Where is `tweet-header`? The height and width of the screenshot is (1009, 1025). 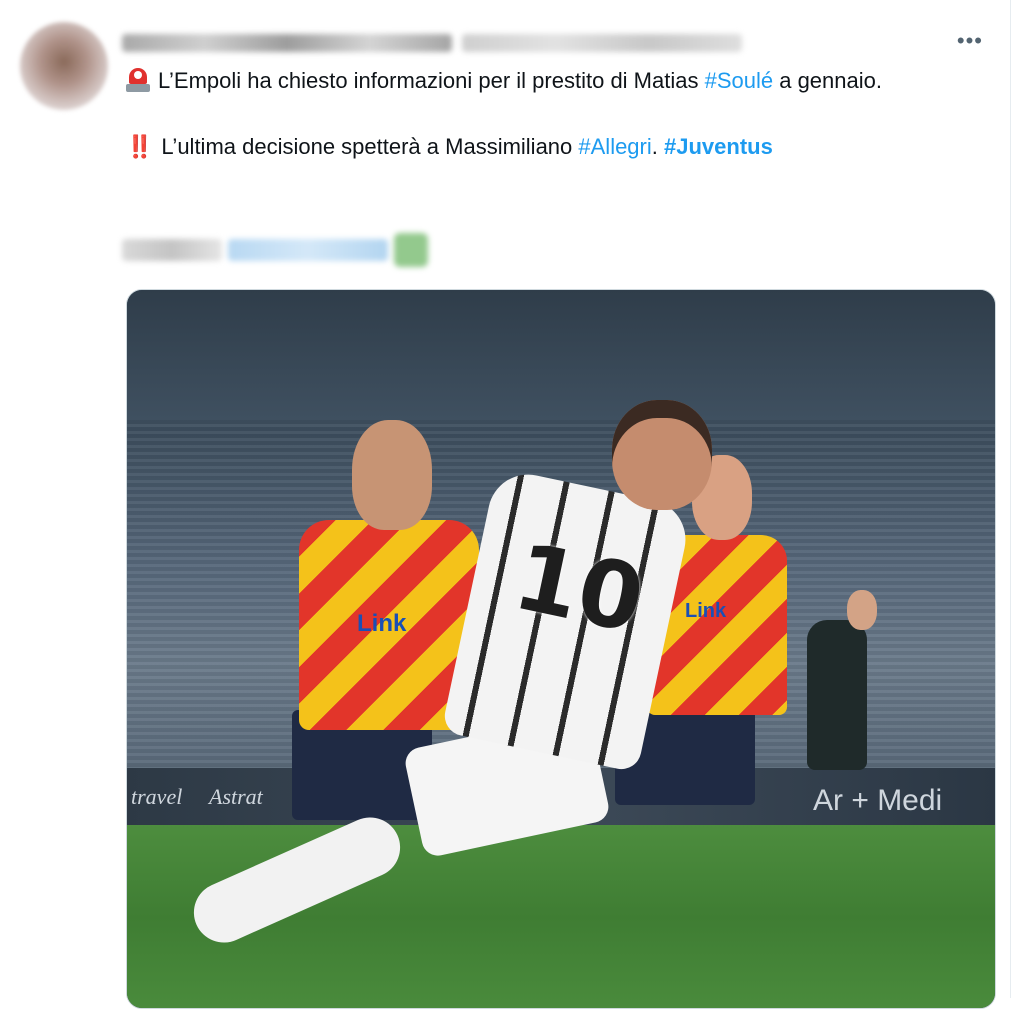 tweet-header is located at coordinates (432, 43).